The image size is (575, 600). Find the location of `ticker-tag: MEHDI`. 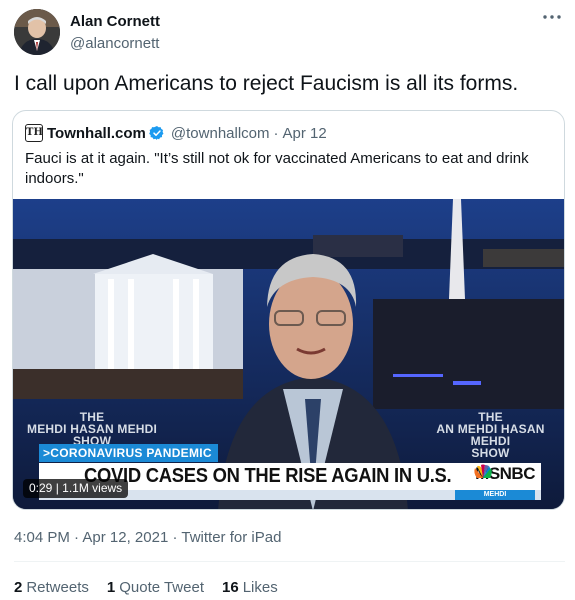

ticker-tag: MEHDI is located at coordinates (495, 495).